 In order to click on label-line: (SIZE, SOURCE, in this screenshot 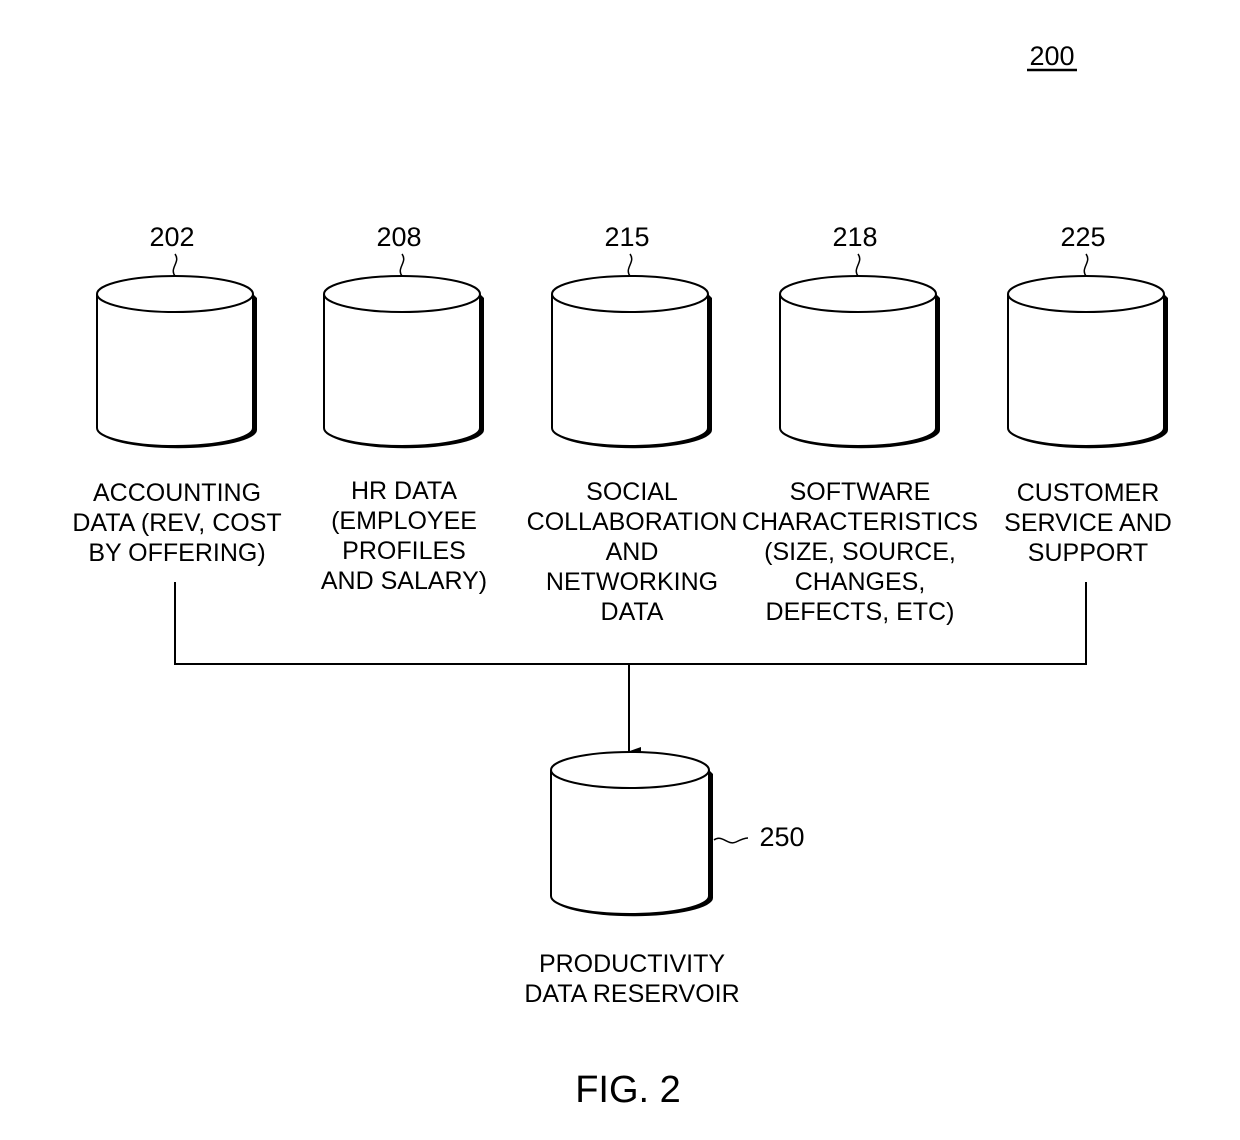, I will do `click(860, 552)`.